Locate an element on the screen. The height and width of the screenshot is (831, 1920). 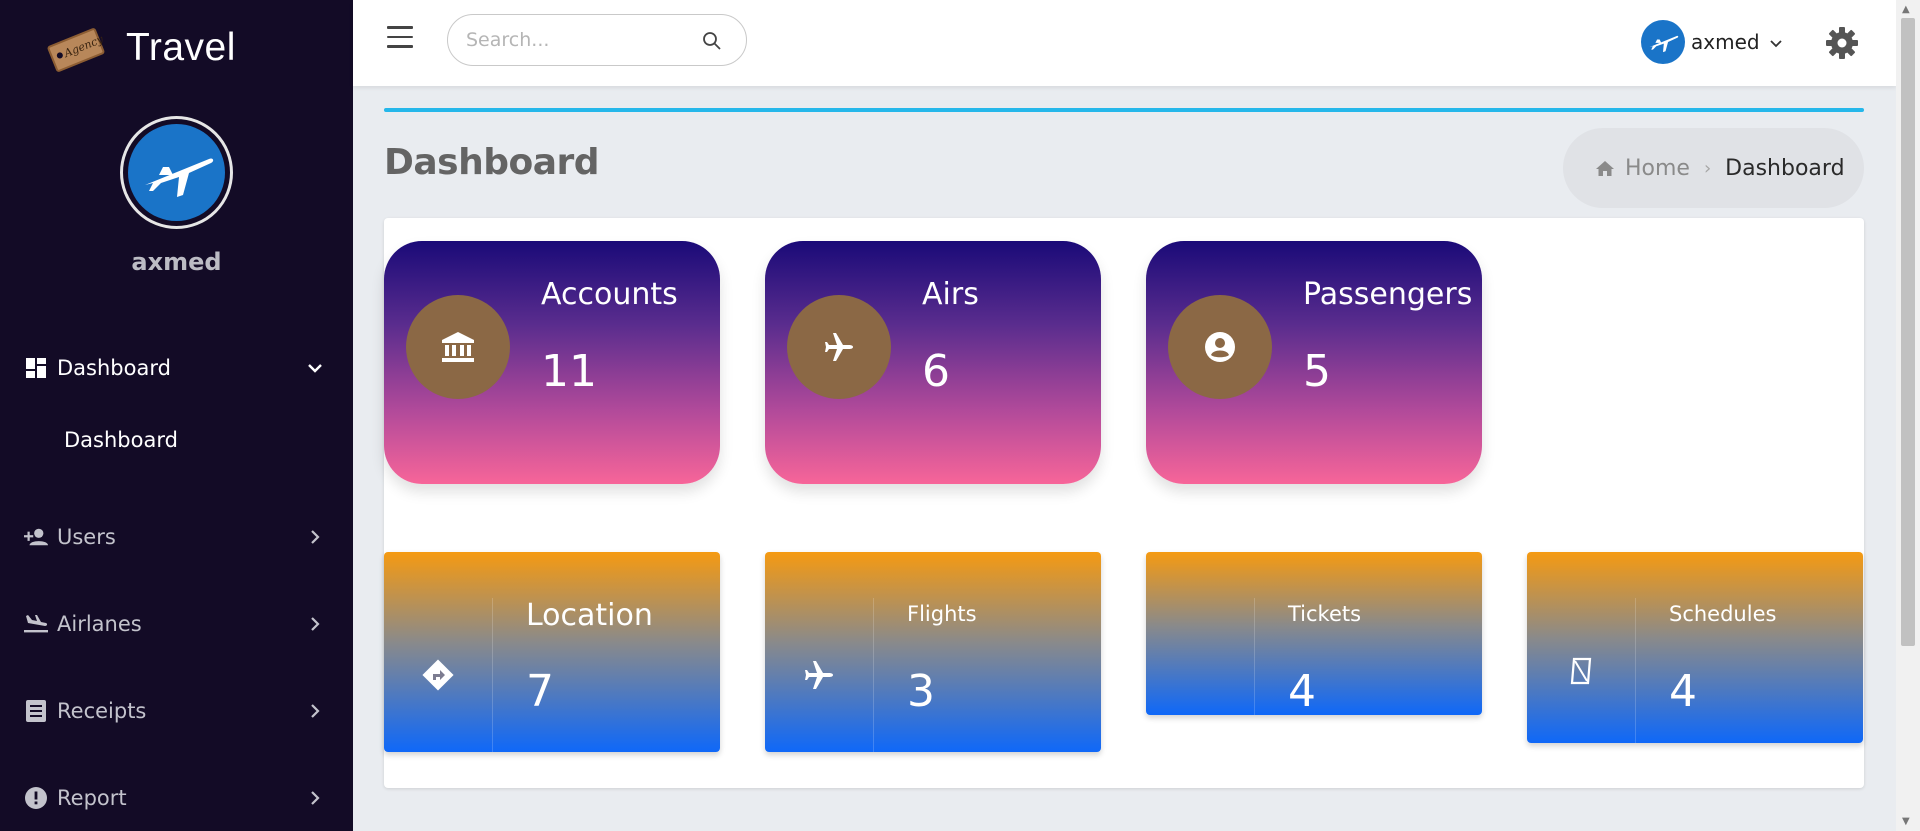
info-card-schedules: Schedules 4 is located at coordinates (1695, 647).